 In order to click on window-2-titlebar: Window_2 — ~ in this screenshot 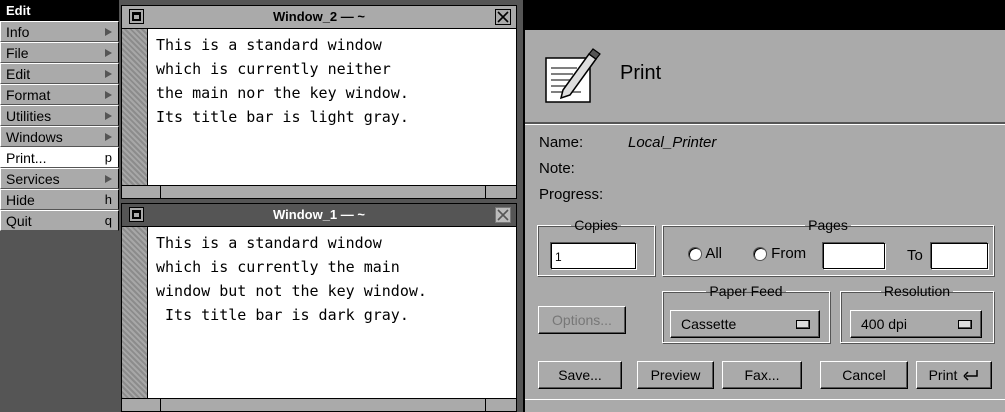, I will do `click(319, 17)`.